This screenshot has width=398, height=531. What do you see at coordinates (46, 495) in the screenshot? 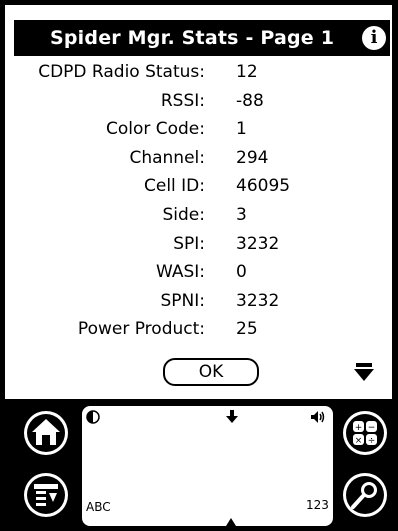
I see `menu-icon` at bounding box center [46, 495].